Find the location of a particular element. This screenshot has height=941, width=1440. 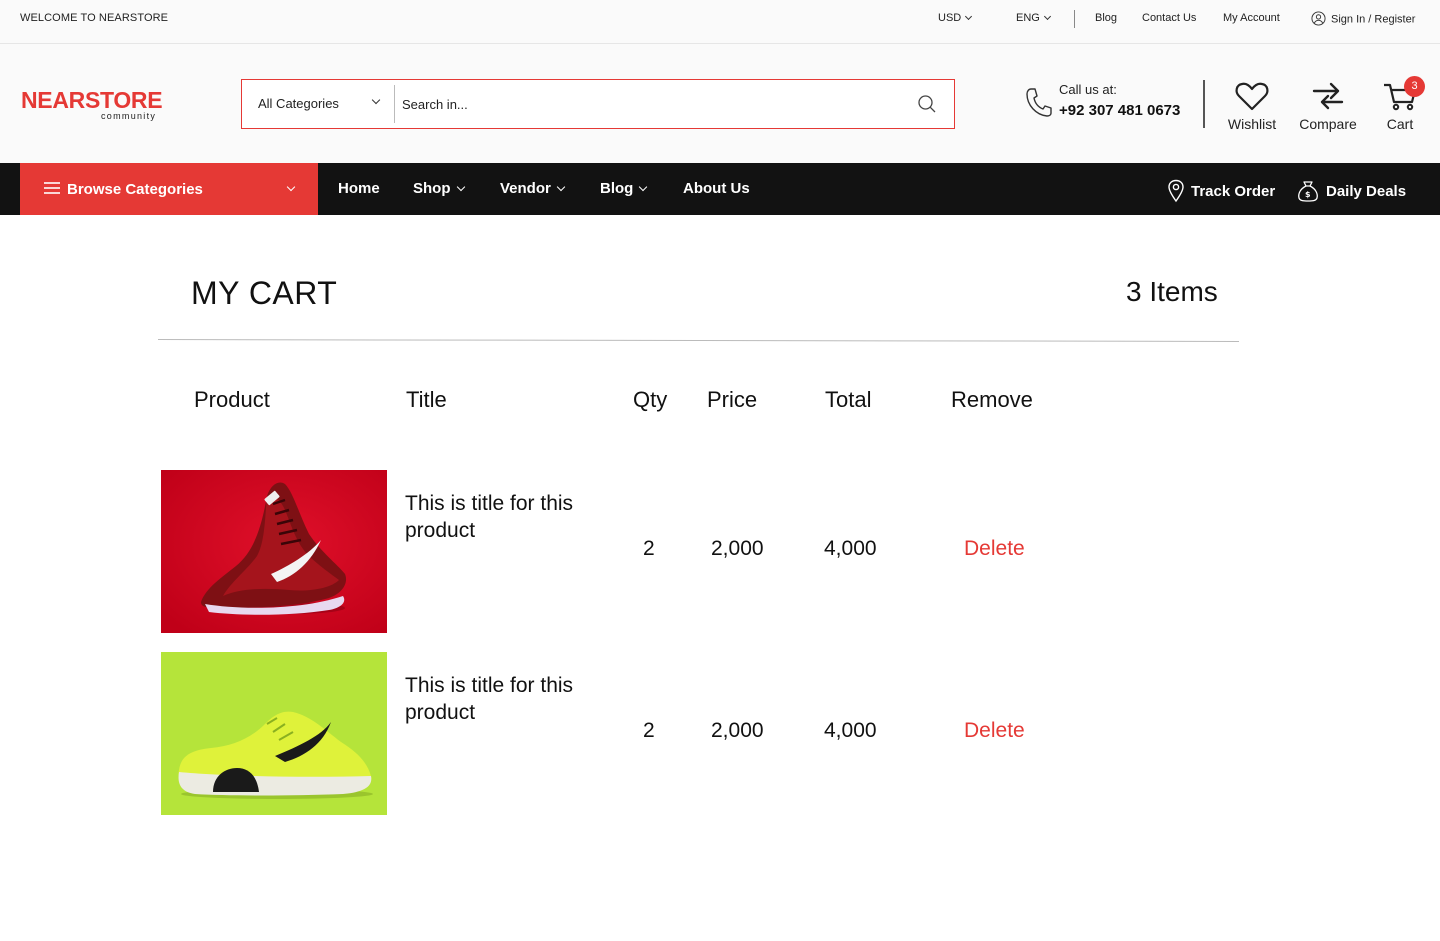

money-bag-icon: $ is located at coordinates (1308, 191).